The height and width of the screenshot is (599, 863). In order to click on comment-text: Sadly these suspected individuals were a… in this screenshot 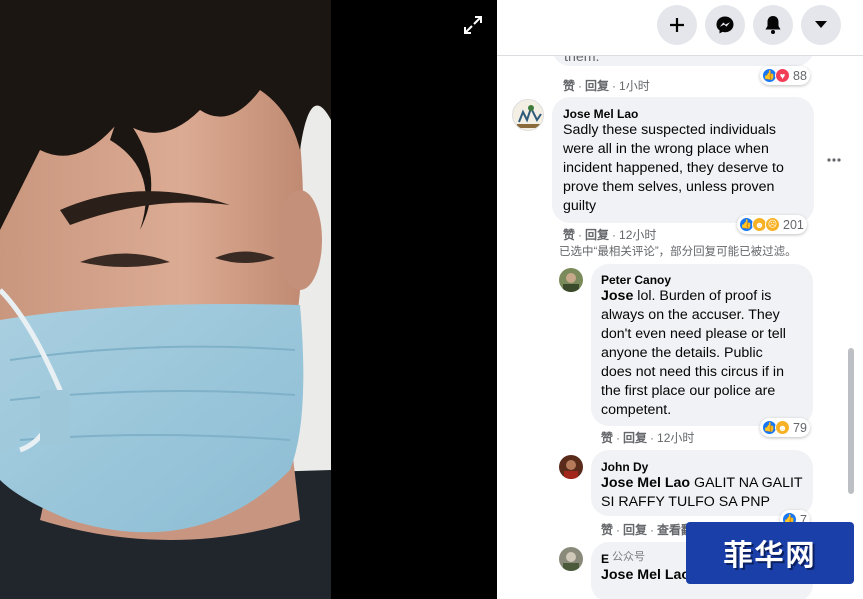, I will do `click(673, 168)`.